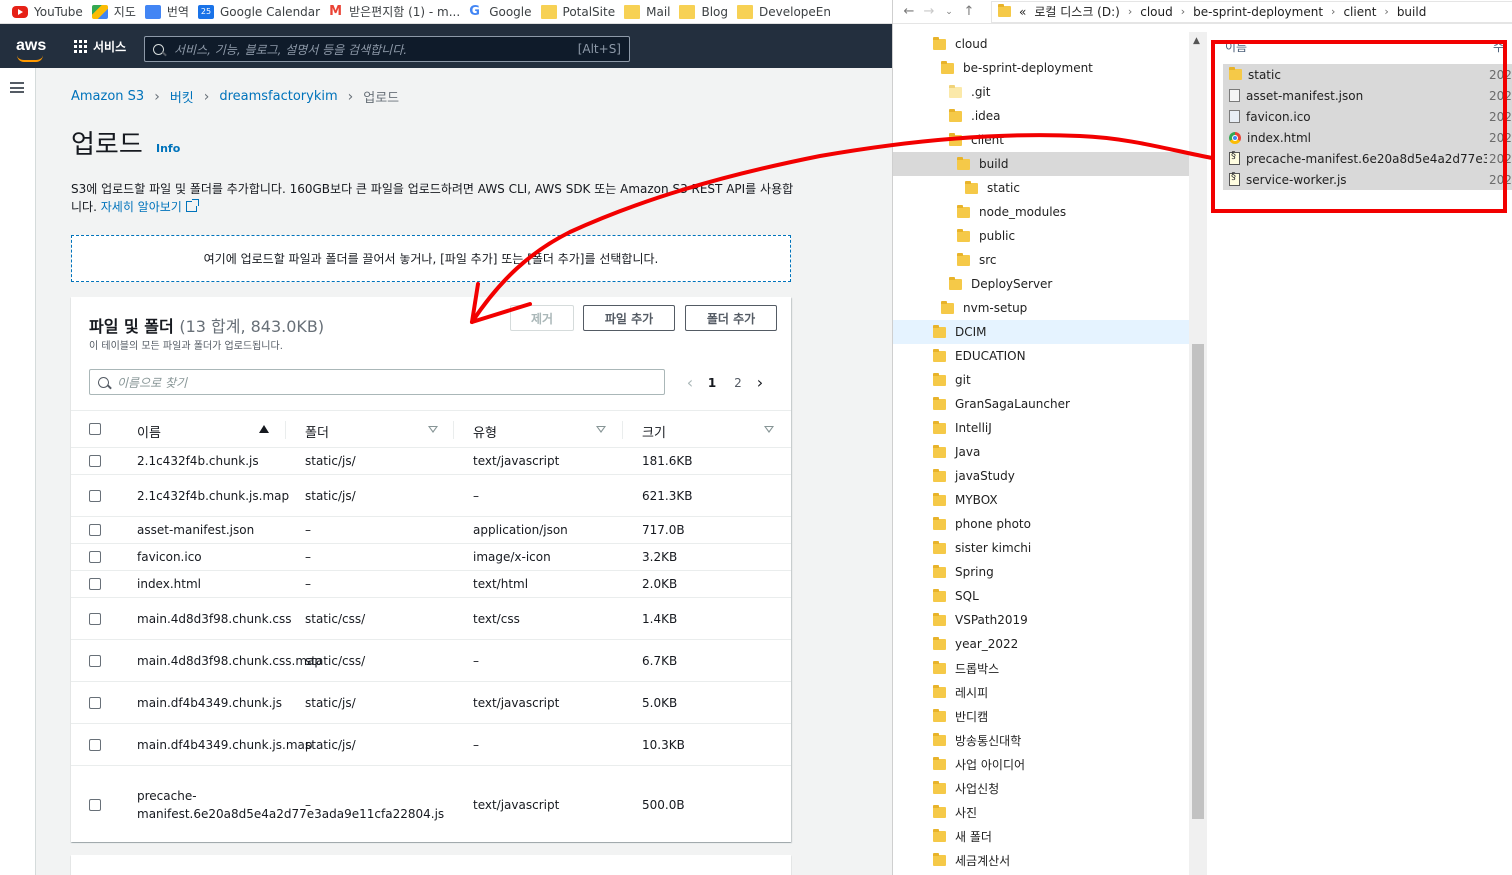 Image resolution: width=1512 pixels, height=875 pixels. I want to click on tree-folder-item: nvm-setup, so click(1041, 308).